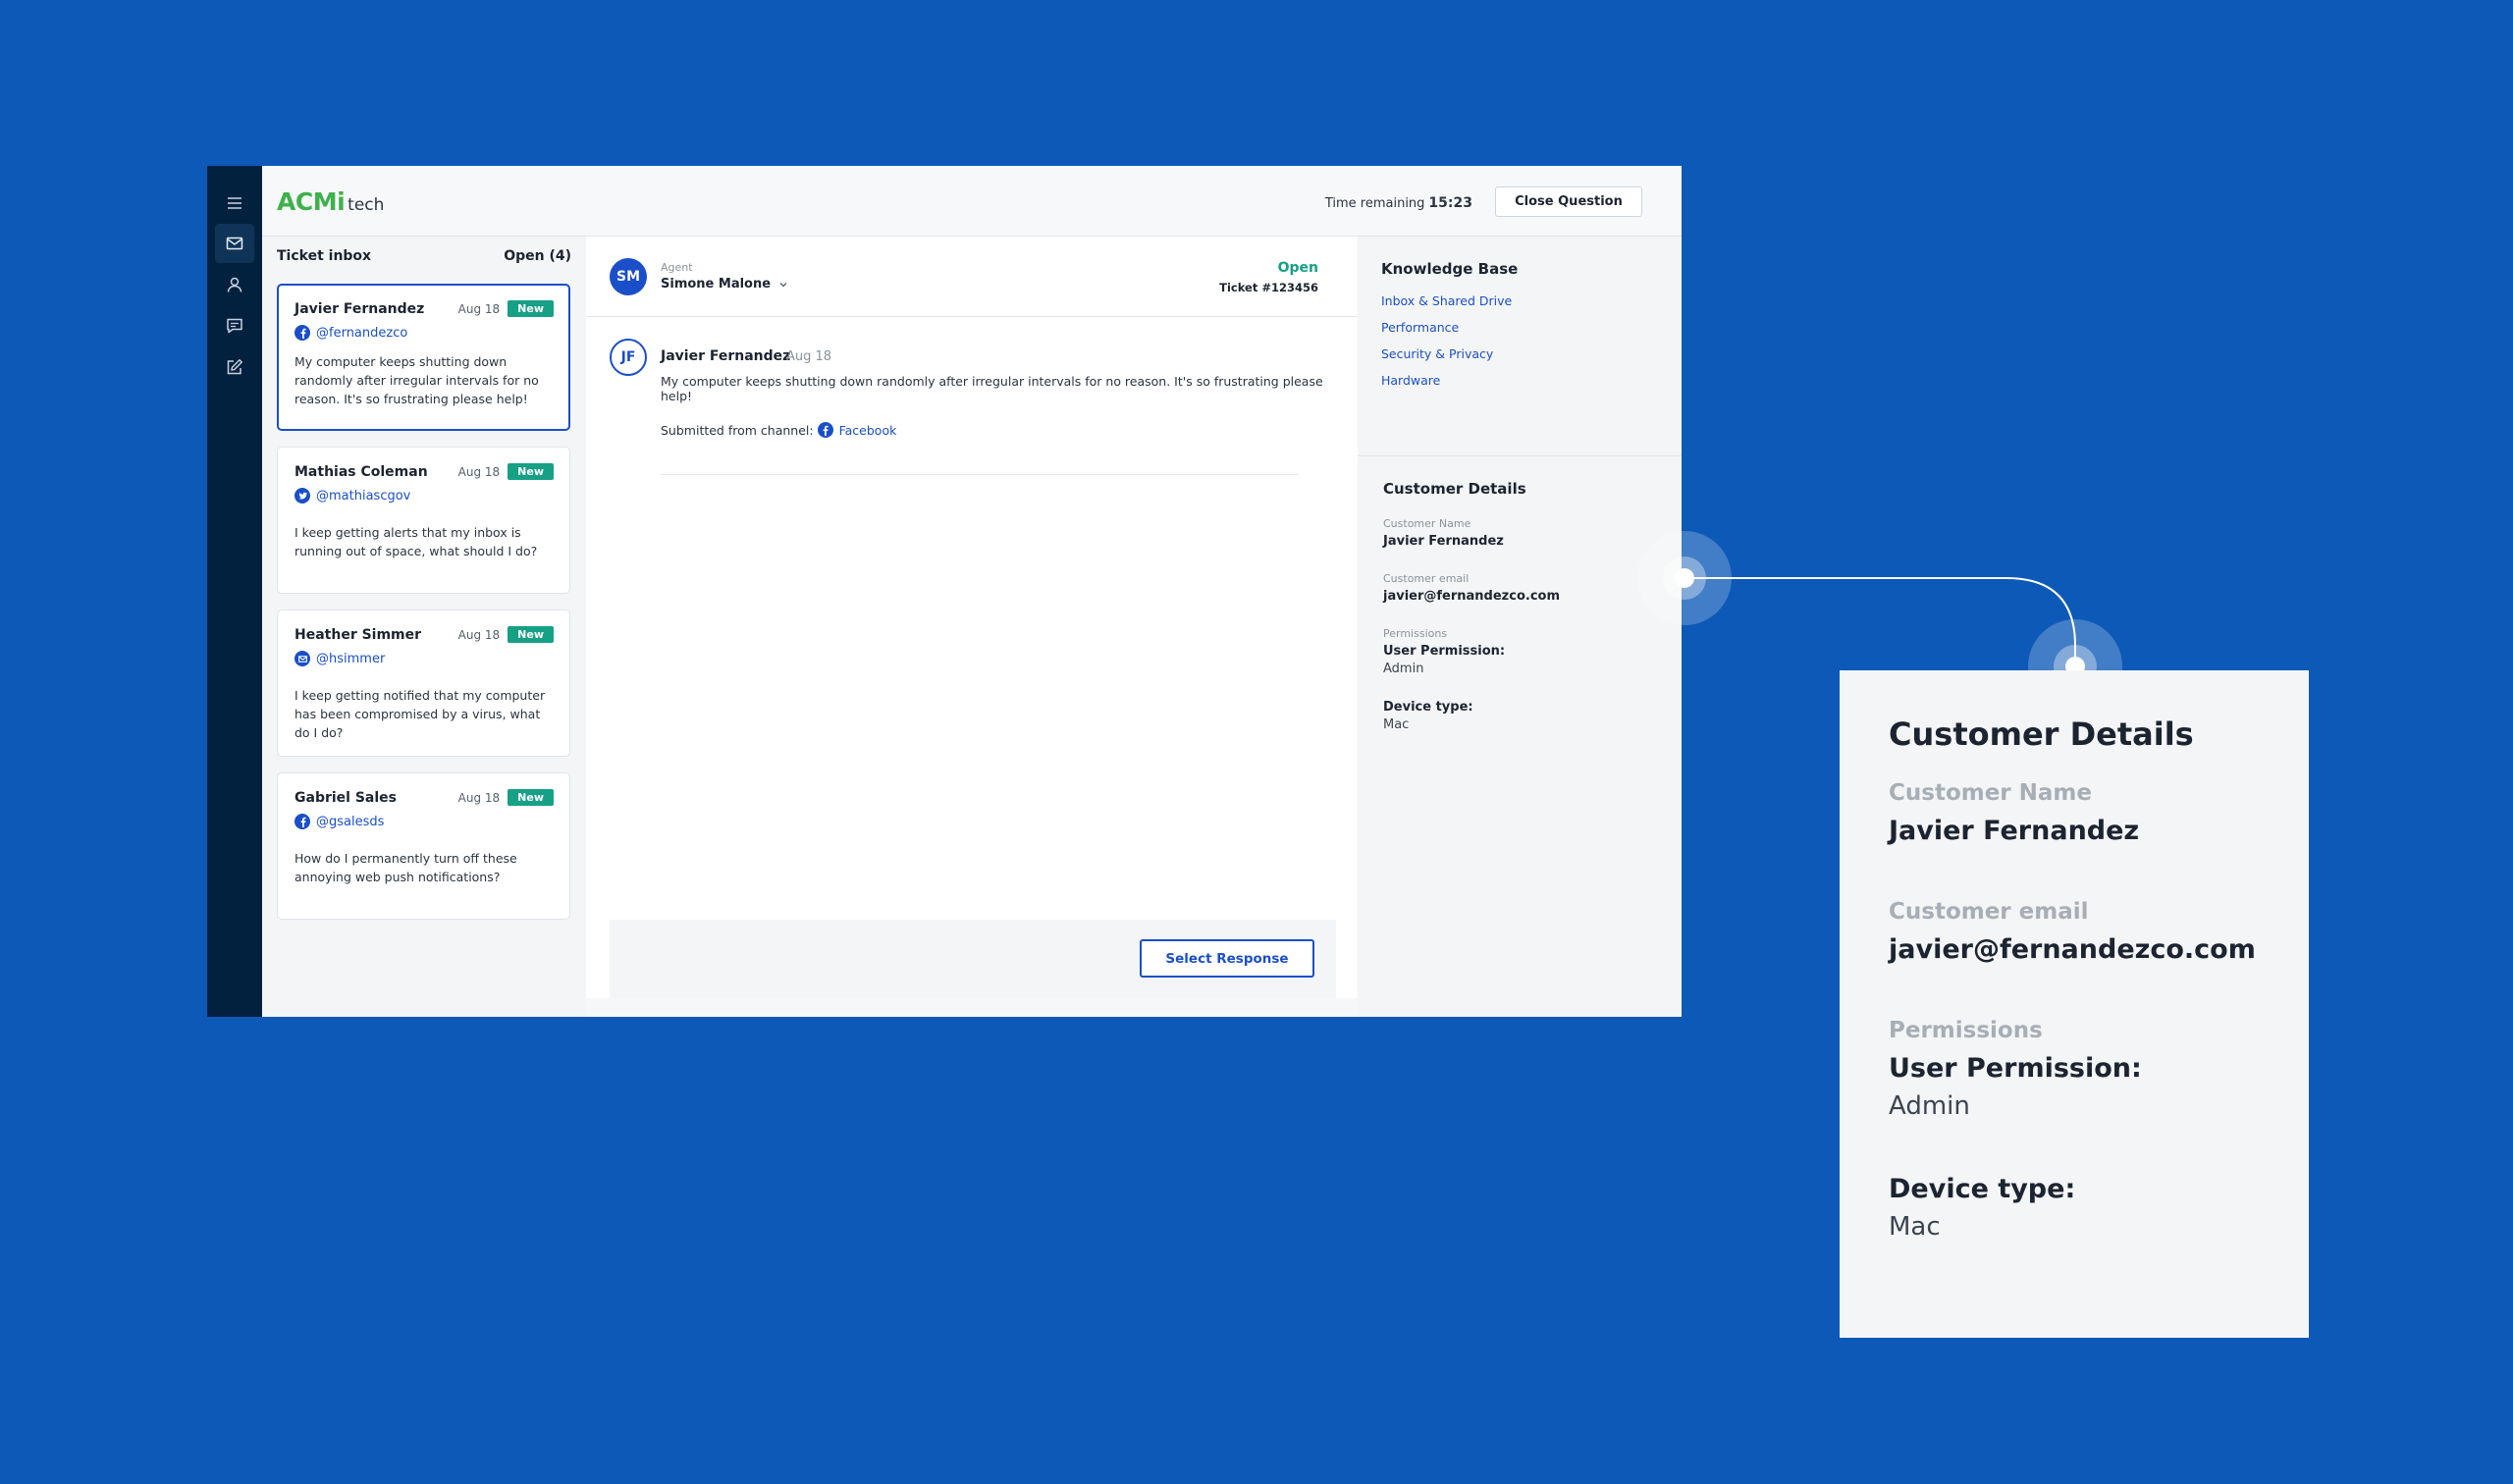 This screenshot has height=1484, width=2513. I want to click on select-response-button: Select Response, so click(1227, 958).